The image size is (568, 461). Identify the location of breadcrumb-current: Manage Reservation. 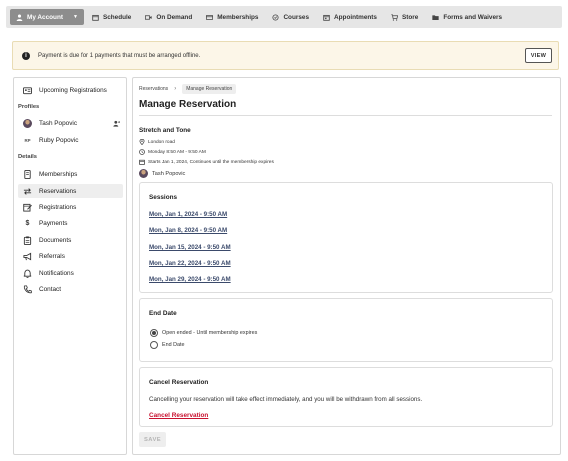
(209, 89).